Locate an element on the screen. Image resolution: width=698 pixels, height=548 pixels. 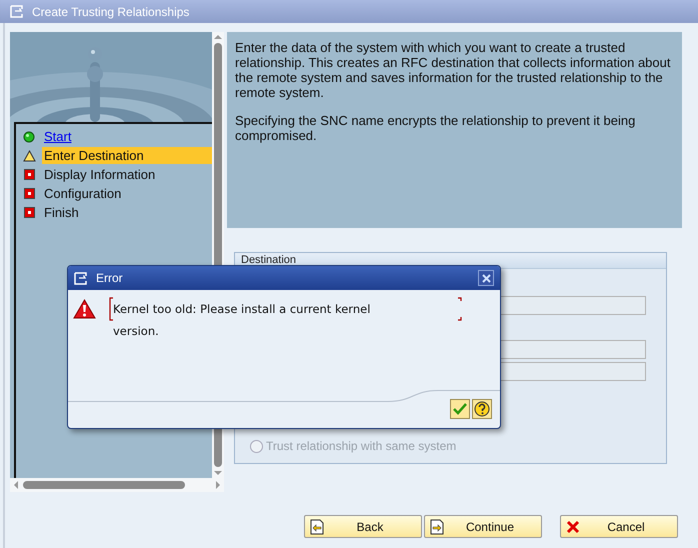
scroll-up-icon is located at coordinates (218, 37).